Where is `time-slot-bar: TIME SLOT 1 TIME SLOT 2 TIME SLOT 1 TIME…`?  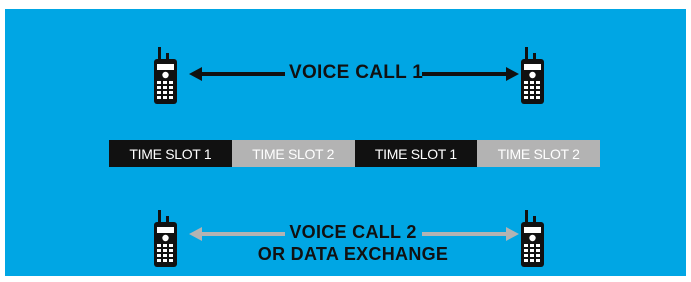 time-slot-bar: TIME SLOT 1 TIME SLOT 2 TIME SLOT 1 TIME… is located at coordinates (354, 153).